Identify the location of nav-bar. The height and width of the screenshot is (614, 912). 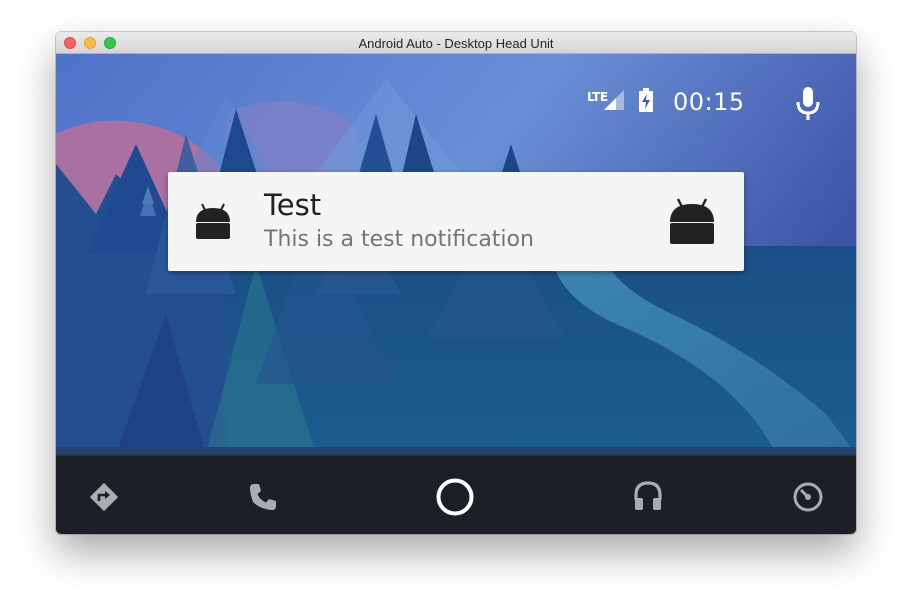
(456, 494).